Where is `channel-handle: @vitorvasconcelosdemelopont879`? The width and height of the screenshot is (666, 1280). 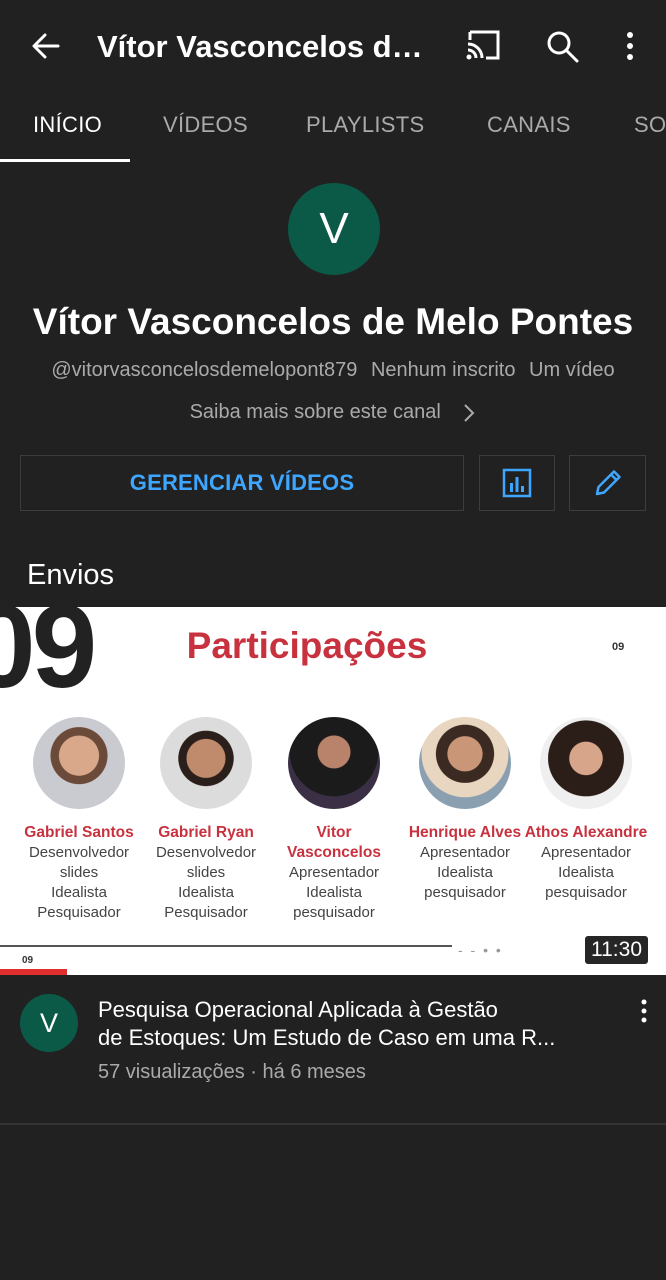 channel-handle: @vitorvasconcelosdemelopont879 is located at coordinates (204, 370).